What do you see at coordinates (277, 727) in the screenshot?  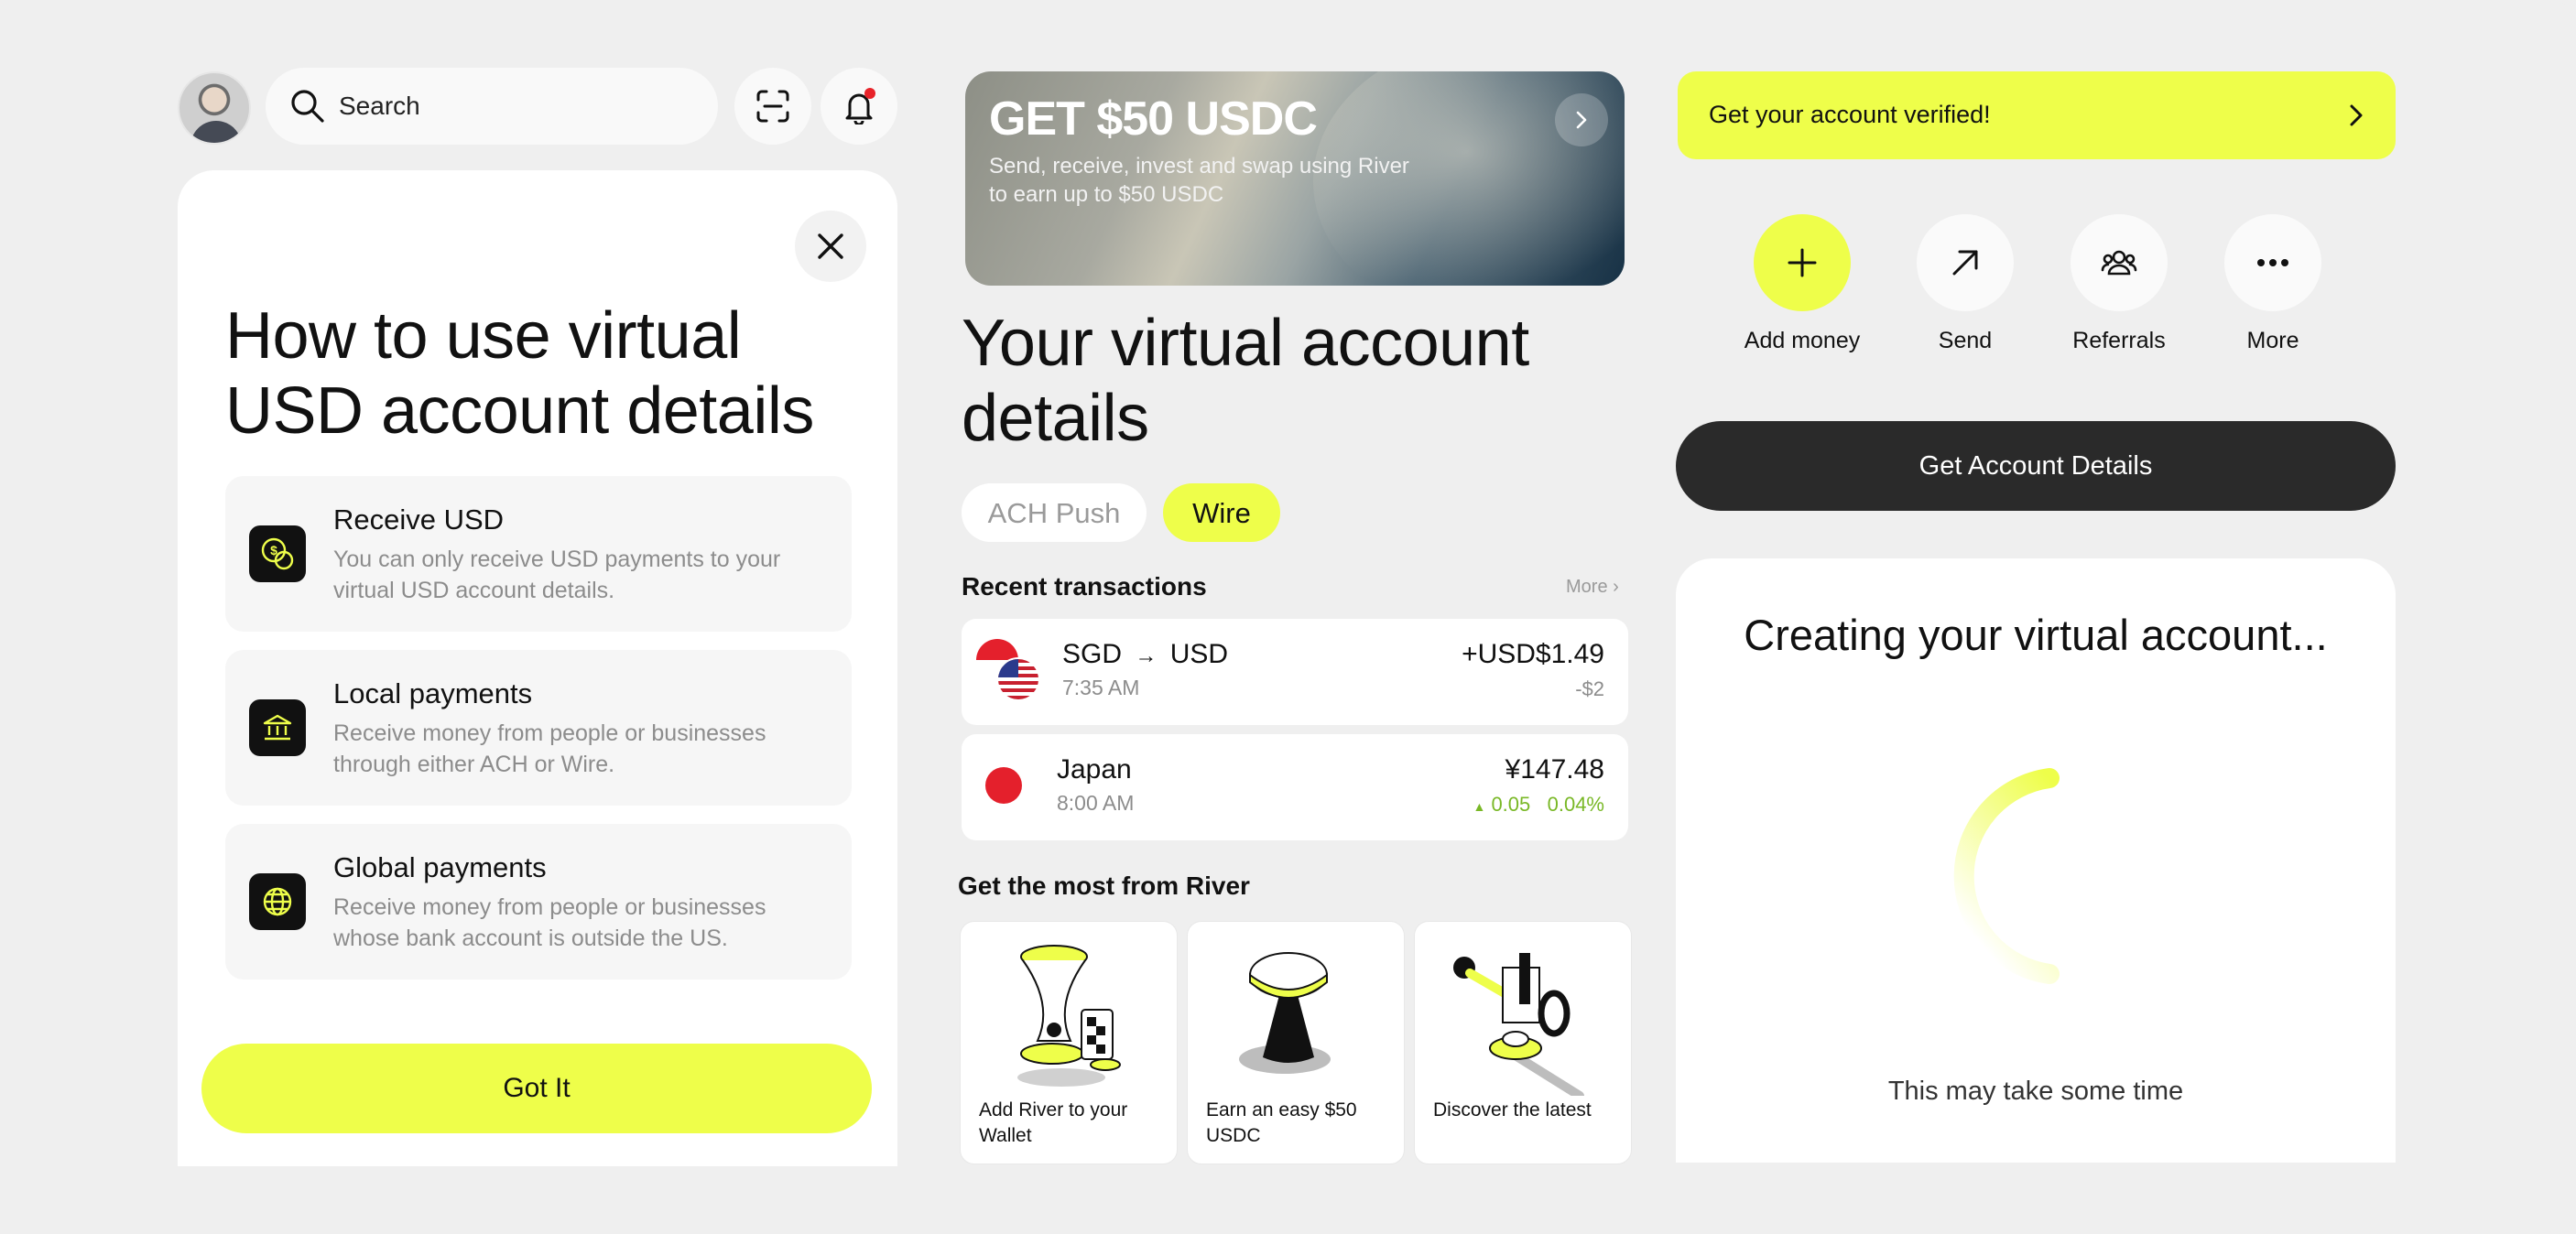 I see `bank-icon` at bounding box center [277, 727].